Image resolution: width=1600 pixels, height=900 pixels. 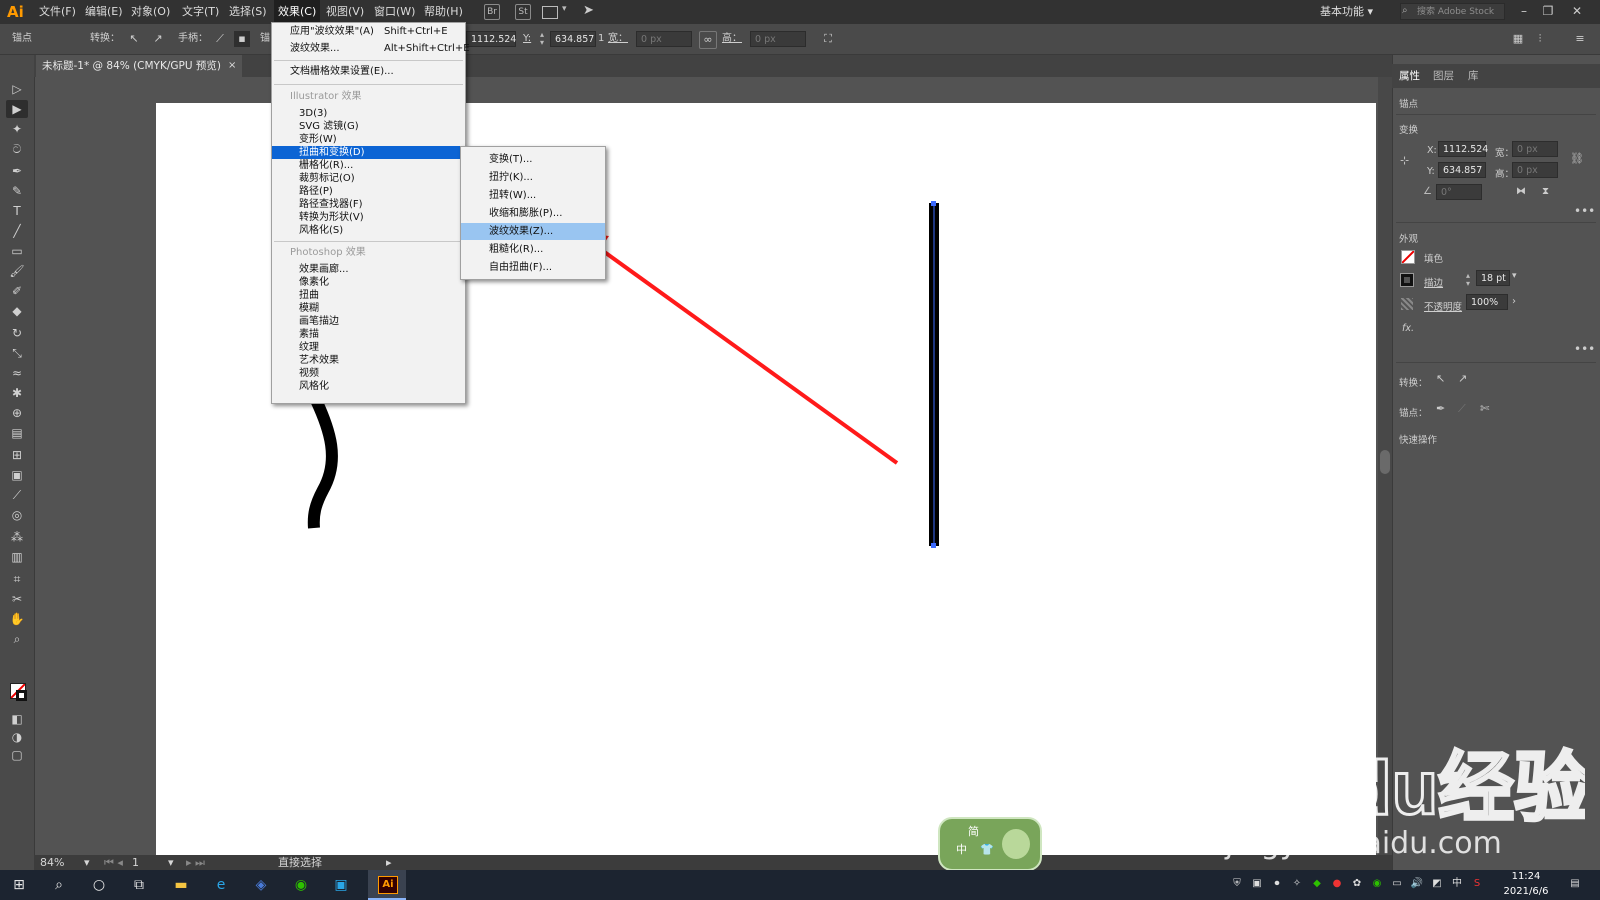 I want to click on tray-app-icon: ◩, so click(x=1437, y=884).